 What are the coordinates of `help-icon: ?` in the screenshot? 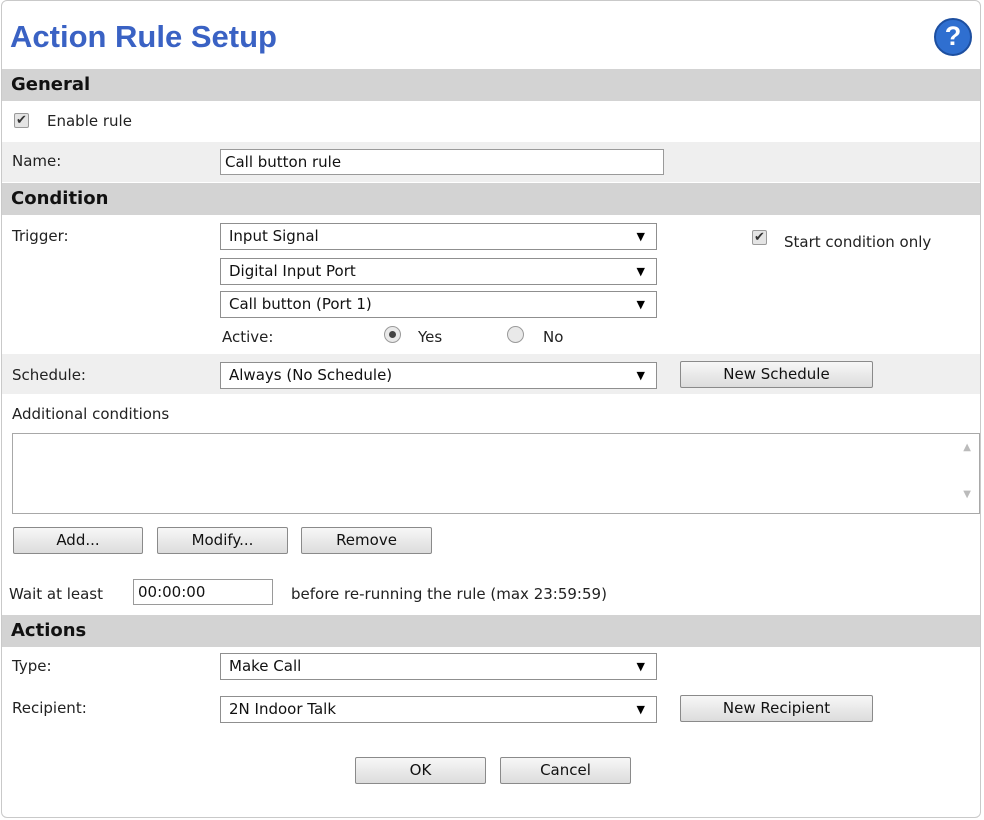 It's located at (953, 37).